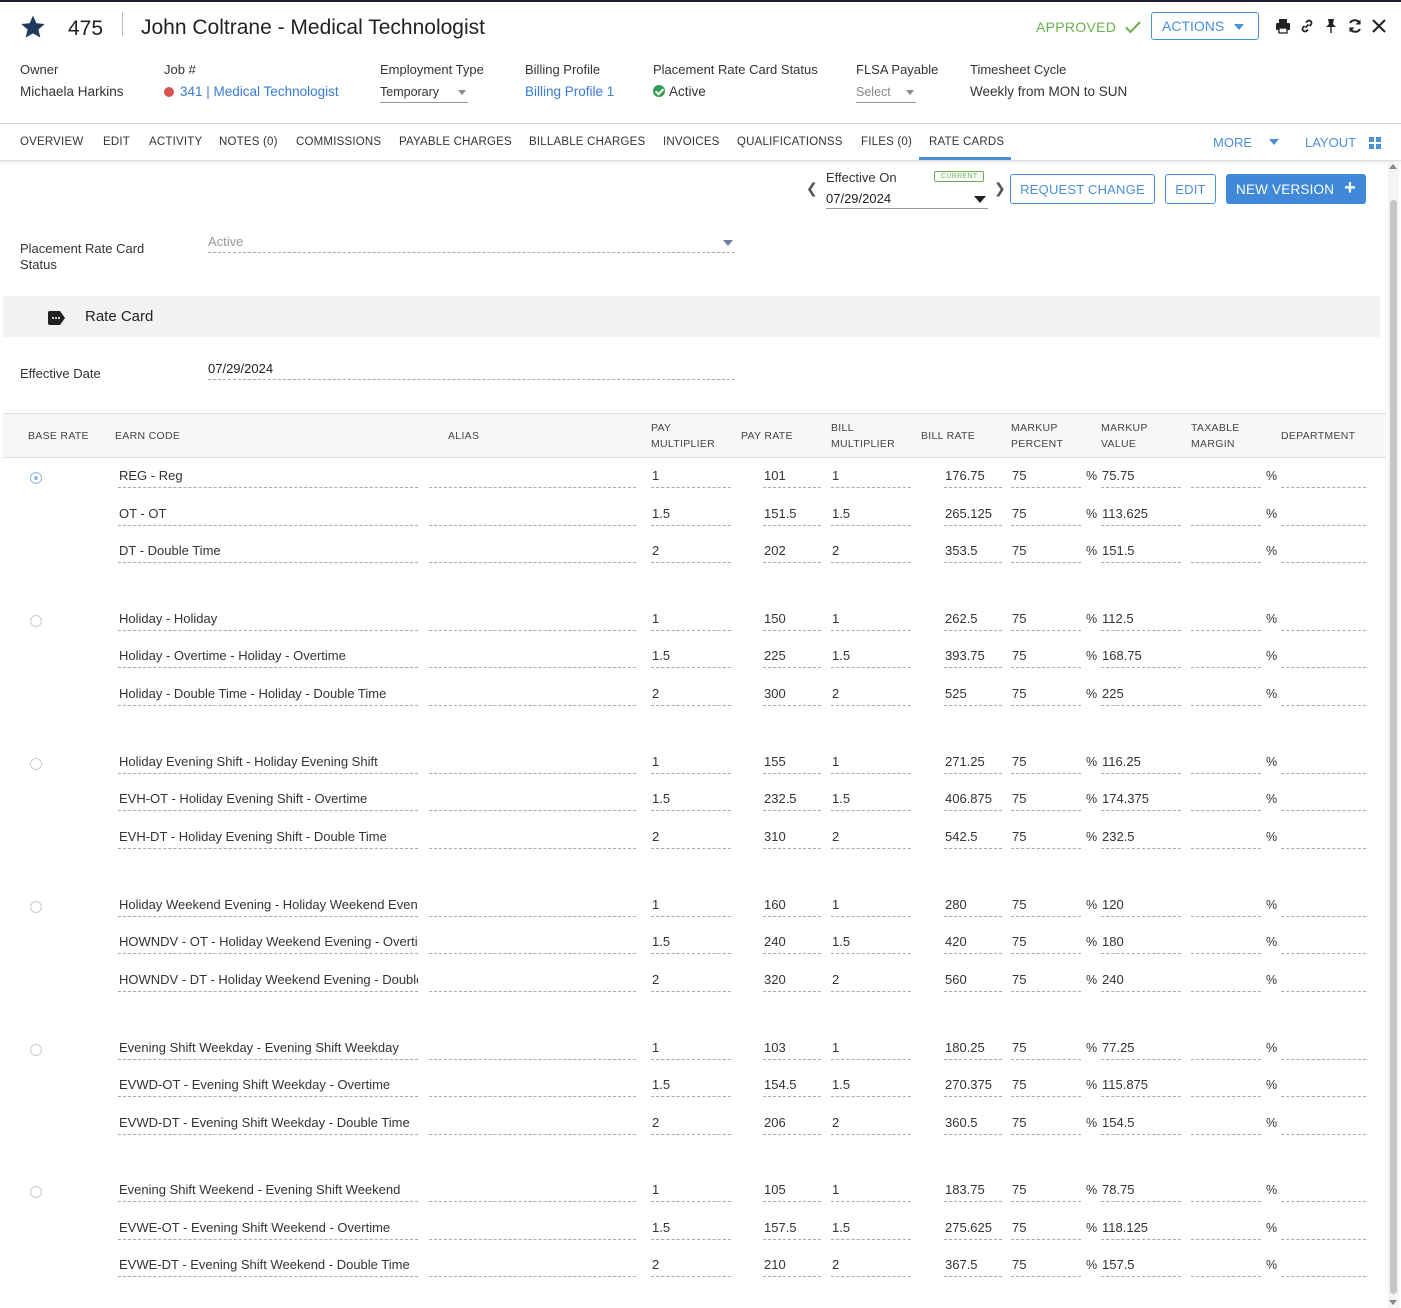 The image size is (1401, 1308). What do you see at coordinates (1141, 1230) in the screenshot?
I see `markup-value-field: 118.125` at bounding box center [1141, 1230].